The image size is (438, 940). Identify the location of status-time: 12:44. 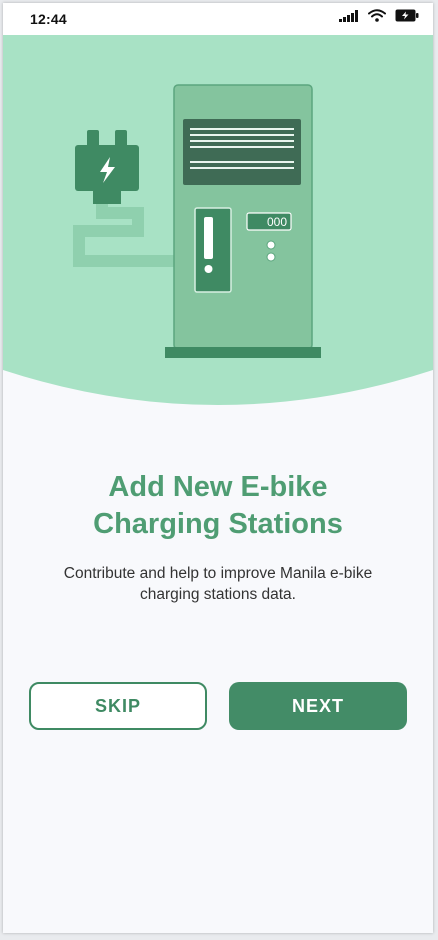
(48, 19).